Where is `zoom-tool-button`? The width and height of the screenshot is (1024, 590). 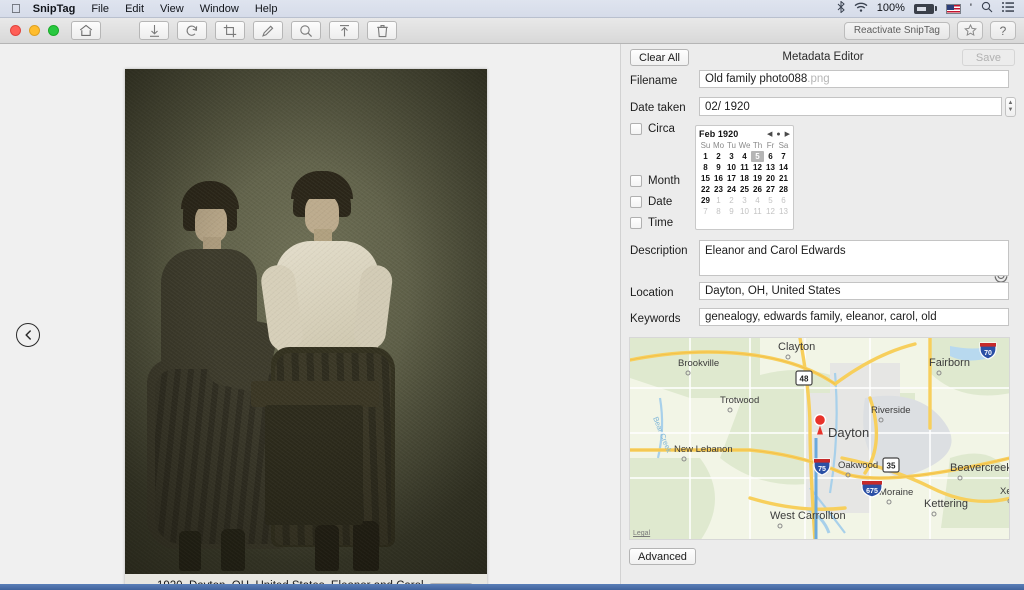
zoom-tool-button is located at coordinates (306, 30).